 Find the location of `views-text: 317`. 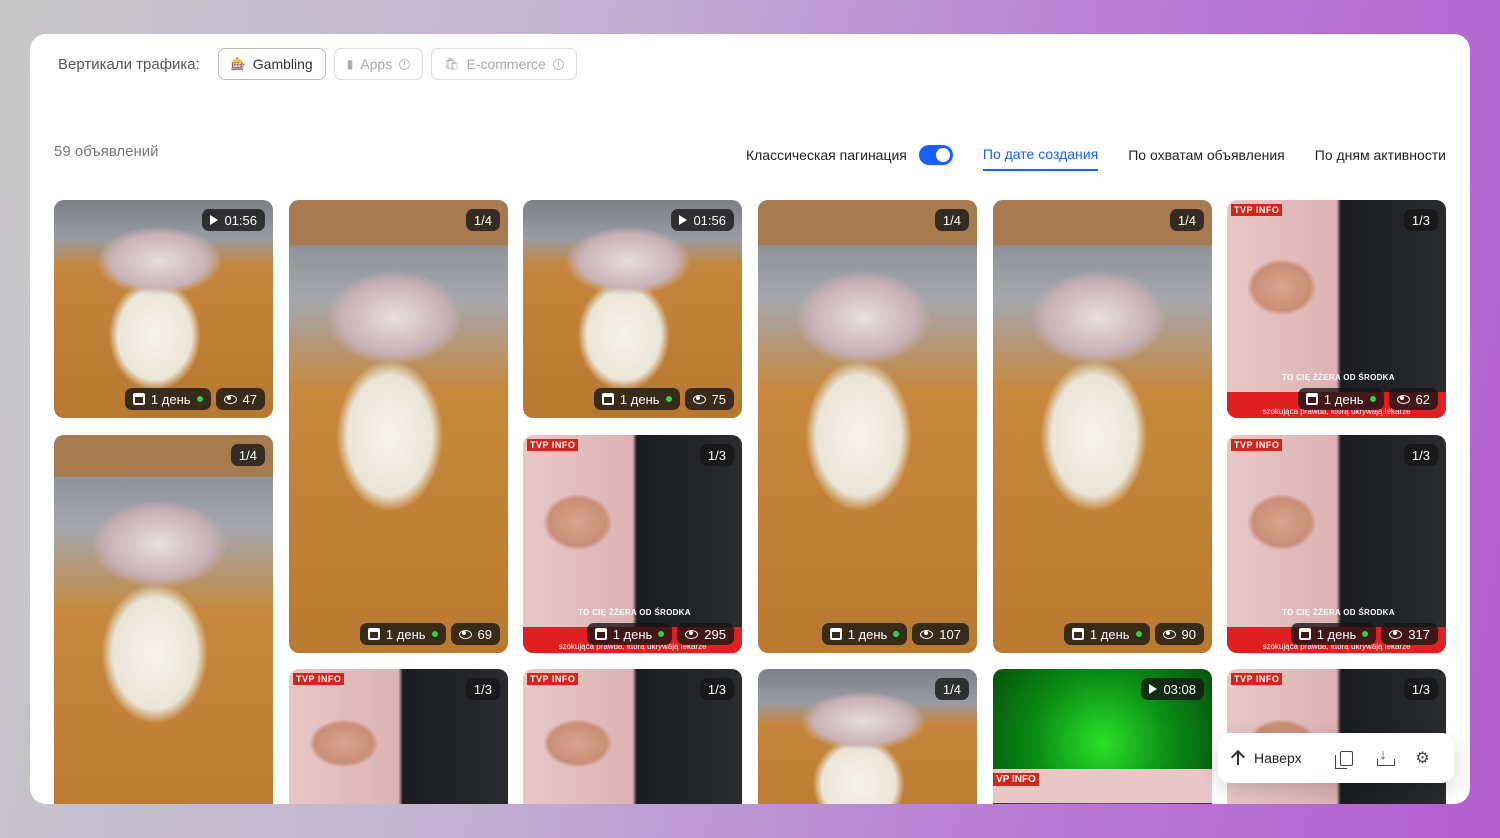

views-text: 317 is located at coordinates (1419, 634).